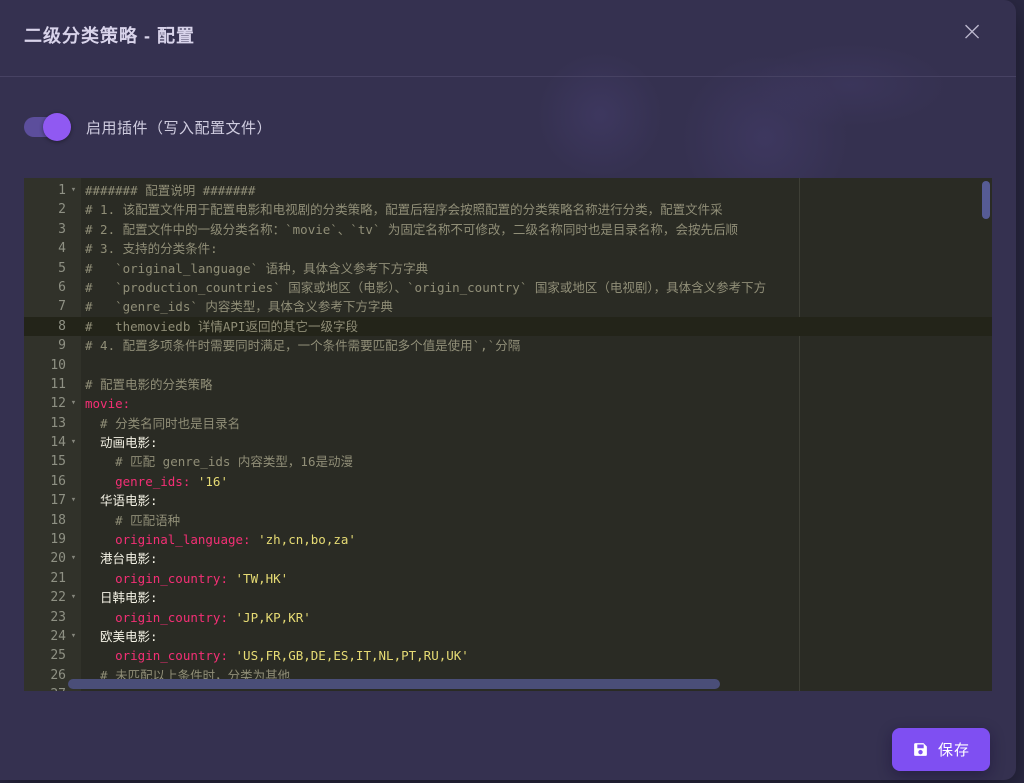 This screenshot has height=783, width=1024. I want to click on line-number: 14, so click(58, 443).